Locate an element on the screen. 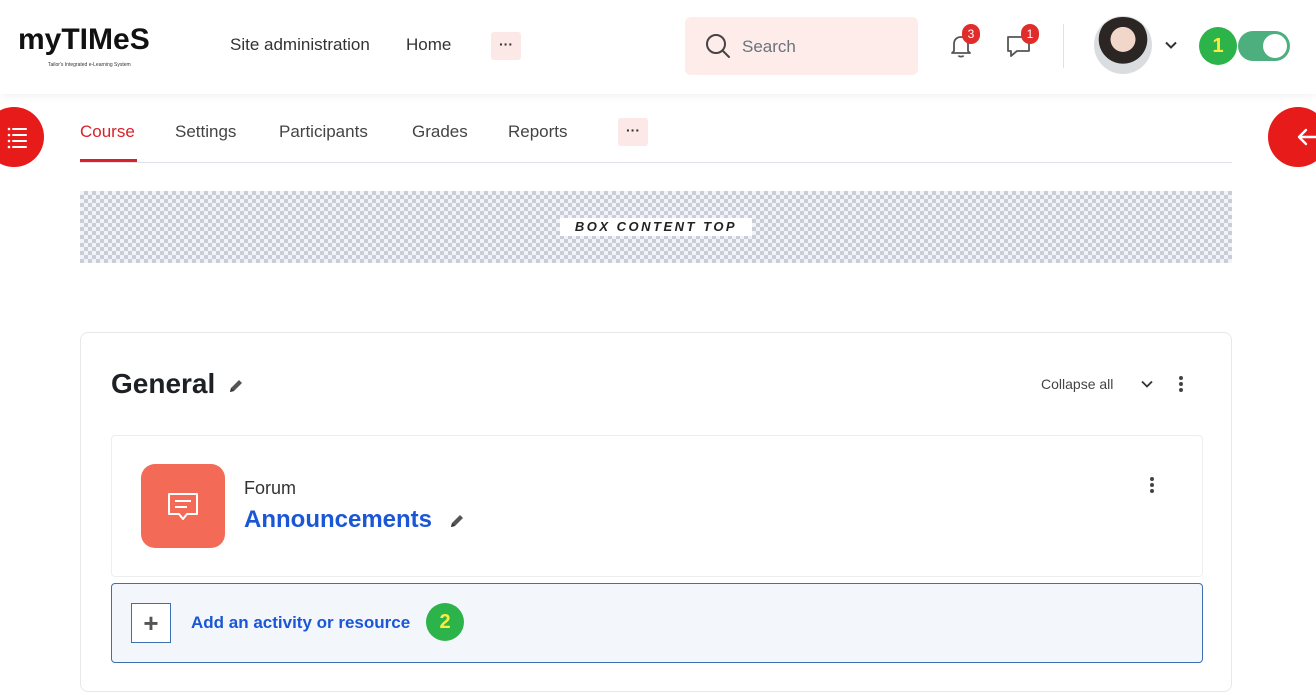 The height and width of the screenshot is (692, 1316). tab-course: Course is located at coordinates (107, 132).